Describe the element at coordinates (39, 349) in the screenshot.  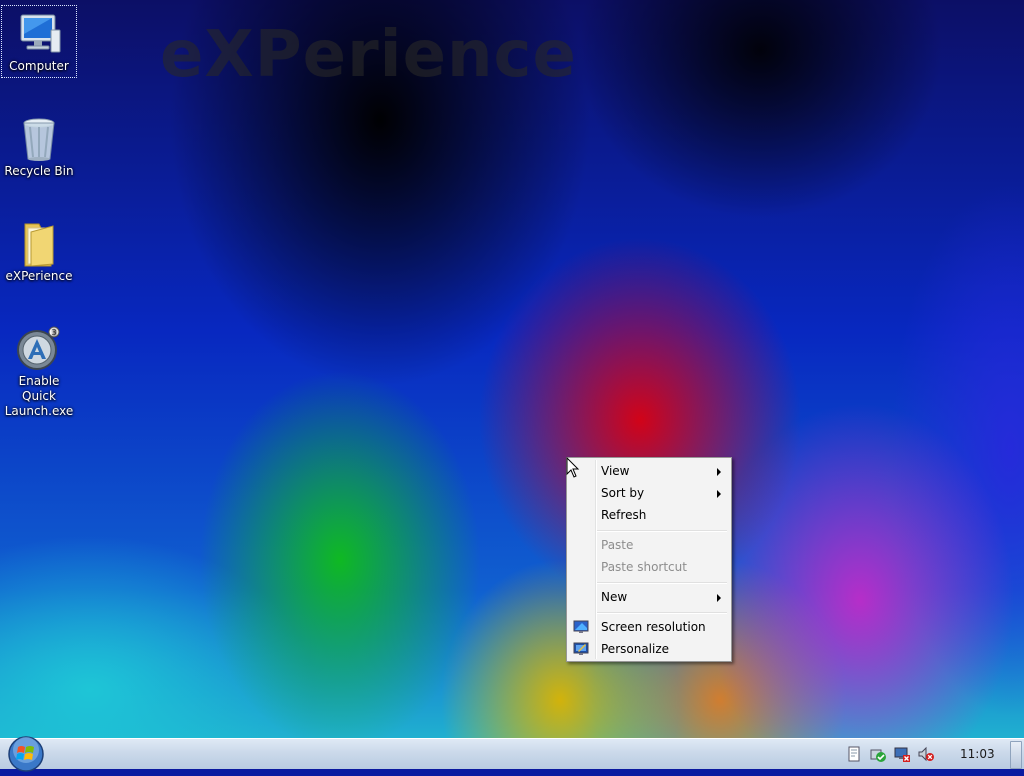
I see `quick-launch-icon: 3` at that location.